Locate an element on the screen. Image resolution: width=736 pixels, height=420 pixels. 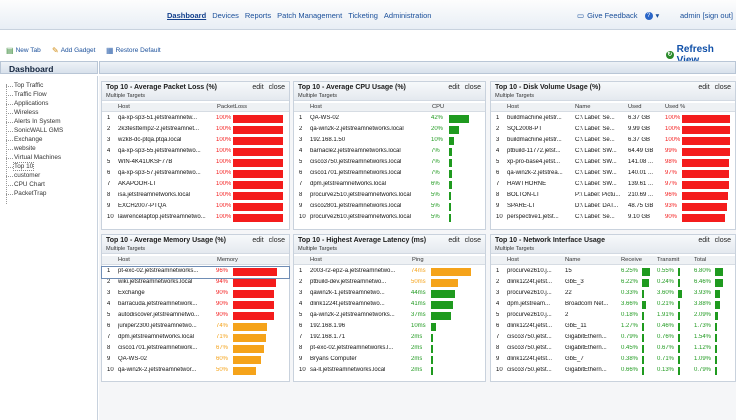
tree-item-packettrap: PacketTrap is located at coordinates (25, 193).